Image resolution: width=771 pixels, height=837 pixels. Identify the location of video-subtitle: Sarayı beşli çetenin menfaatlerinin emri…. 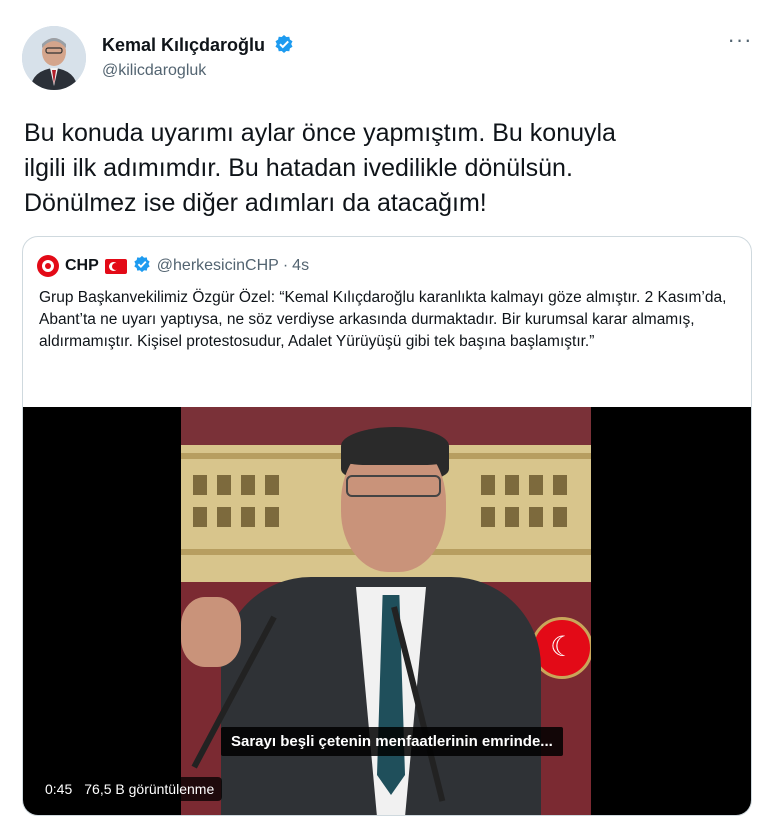
(392, 741).